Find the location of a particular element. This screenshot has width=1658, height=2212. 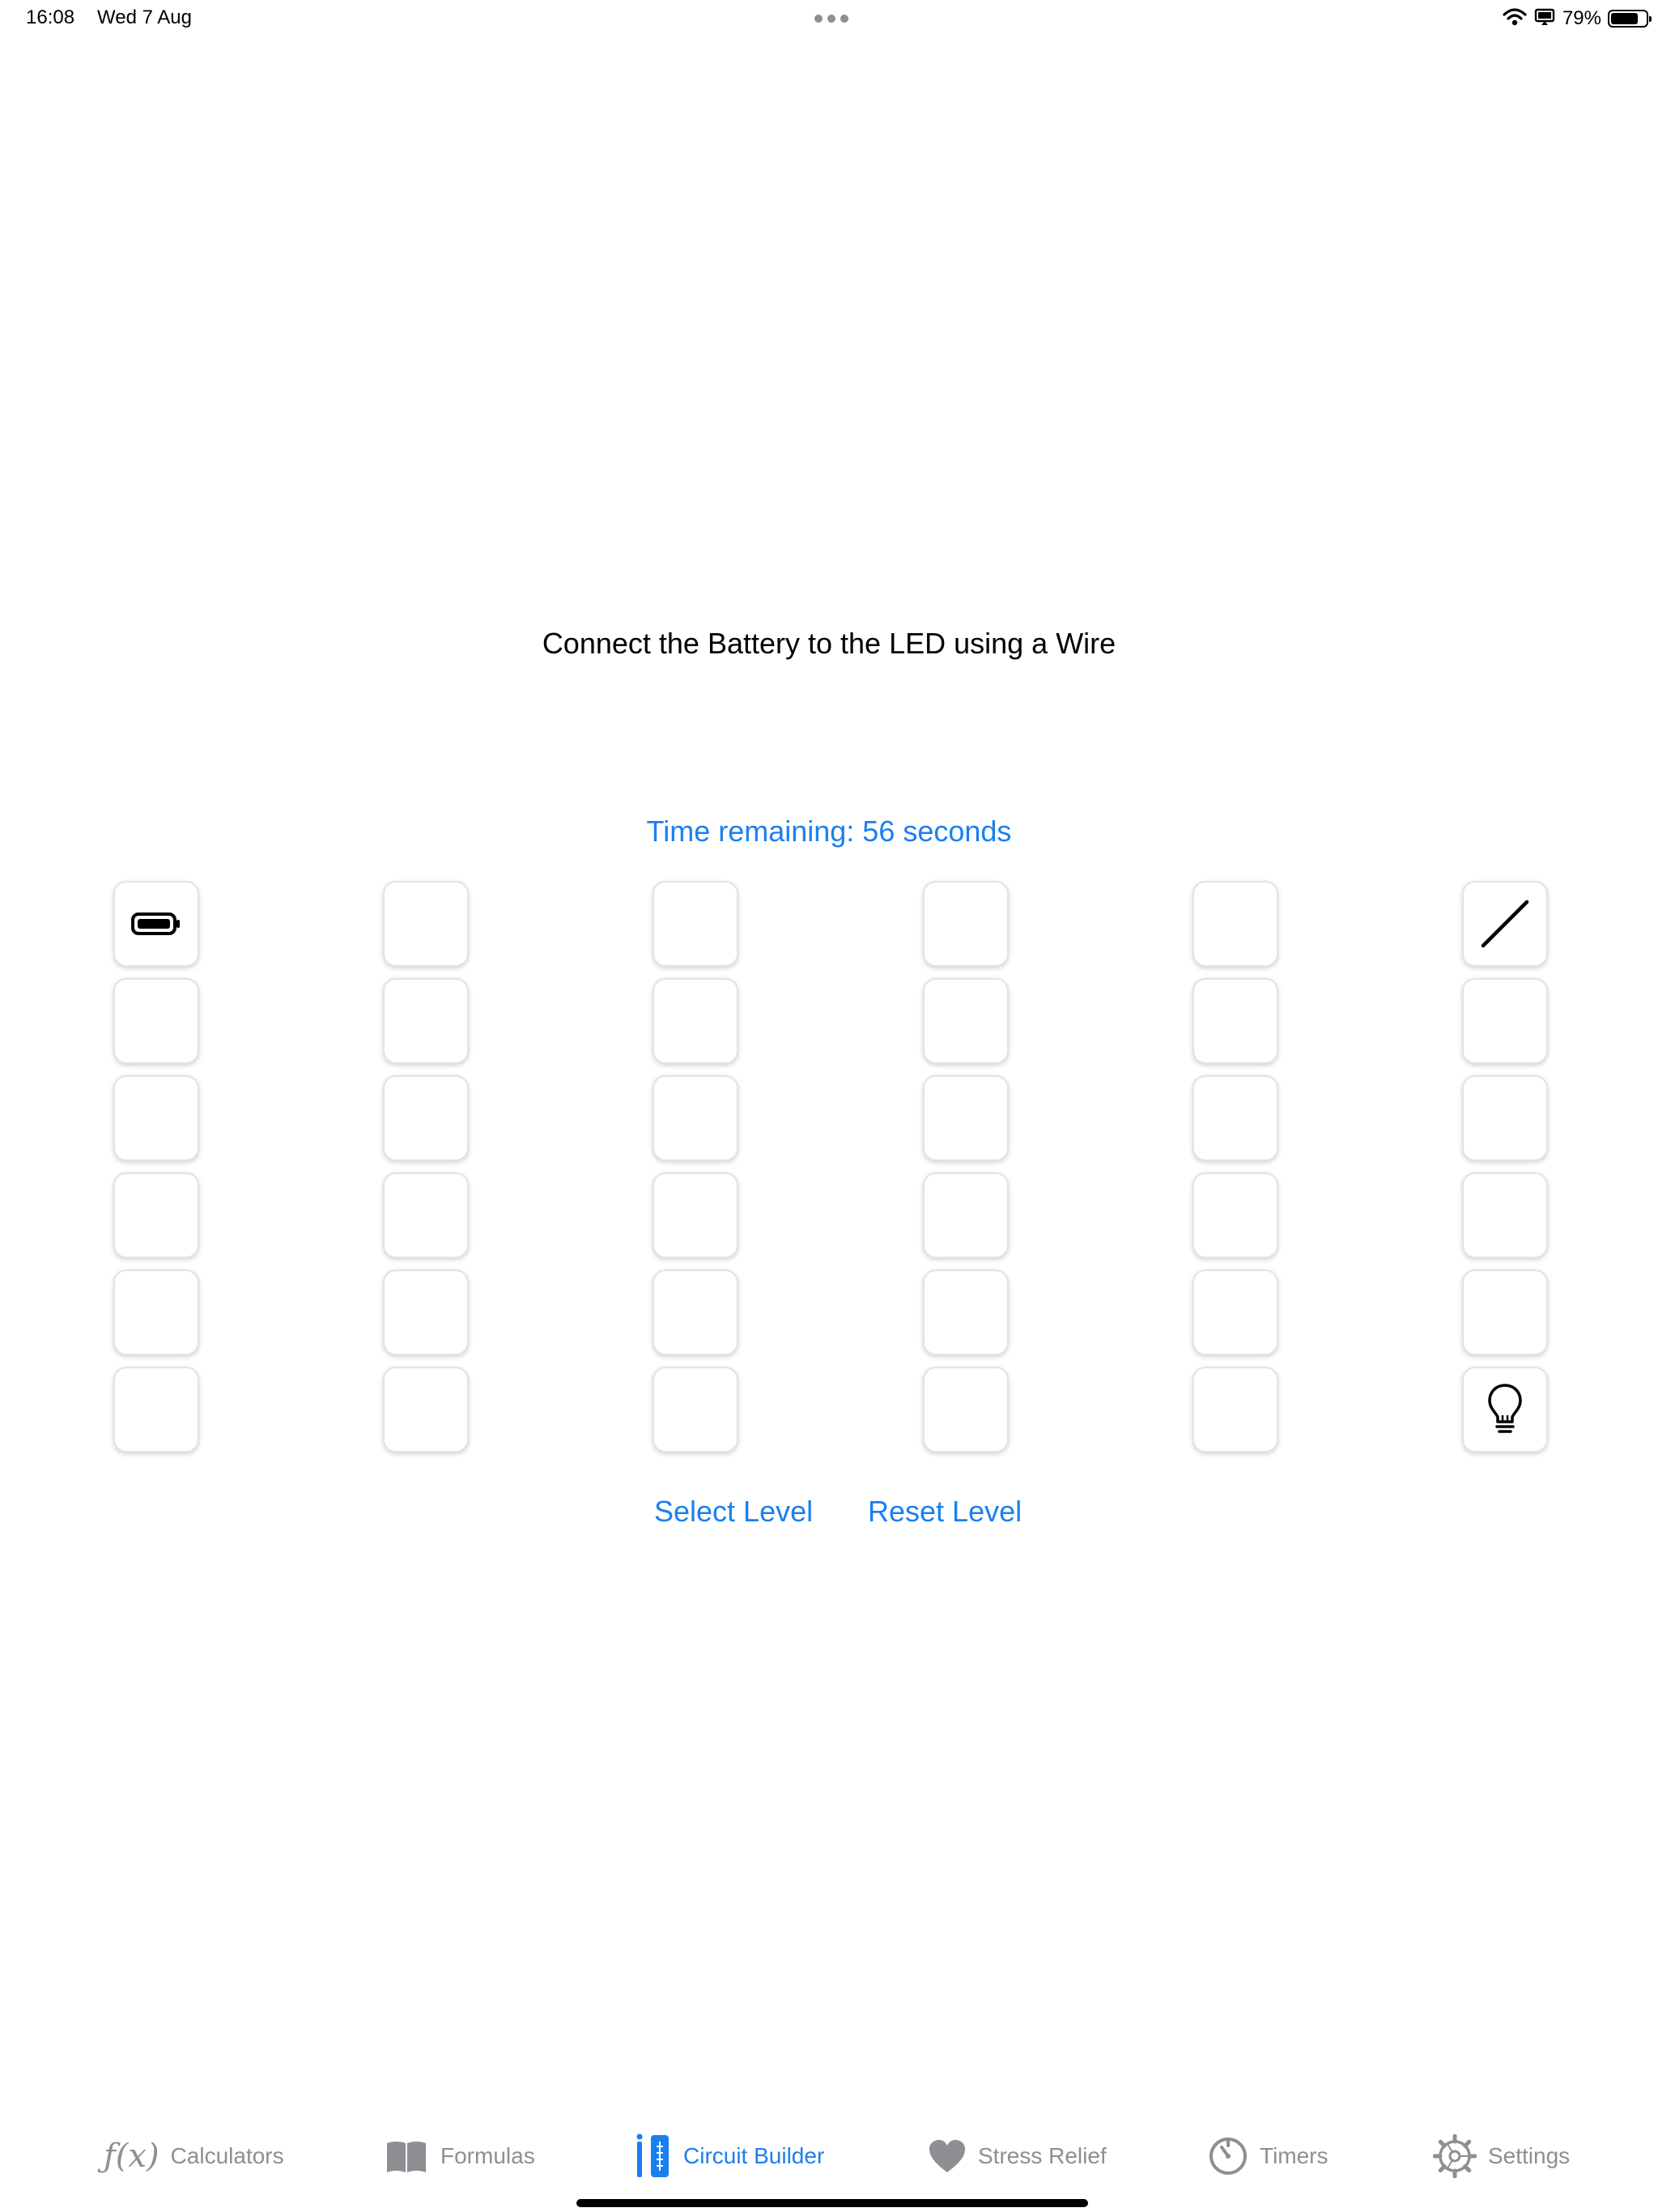

select-level-button: Select Level is located at coordinates (733, 1512).